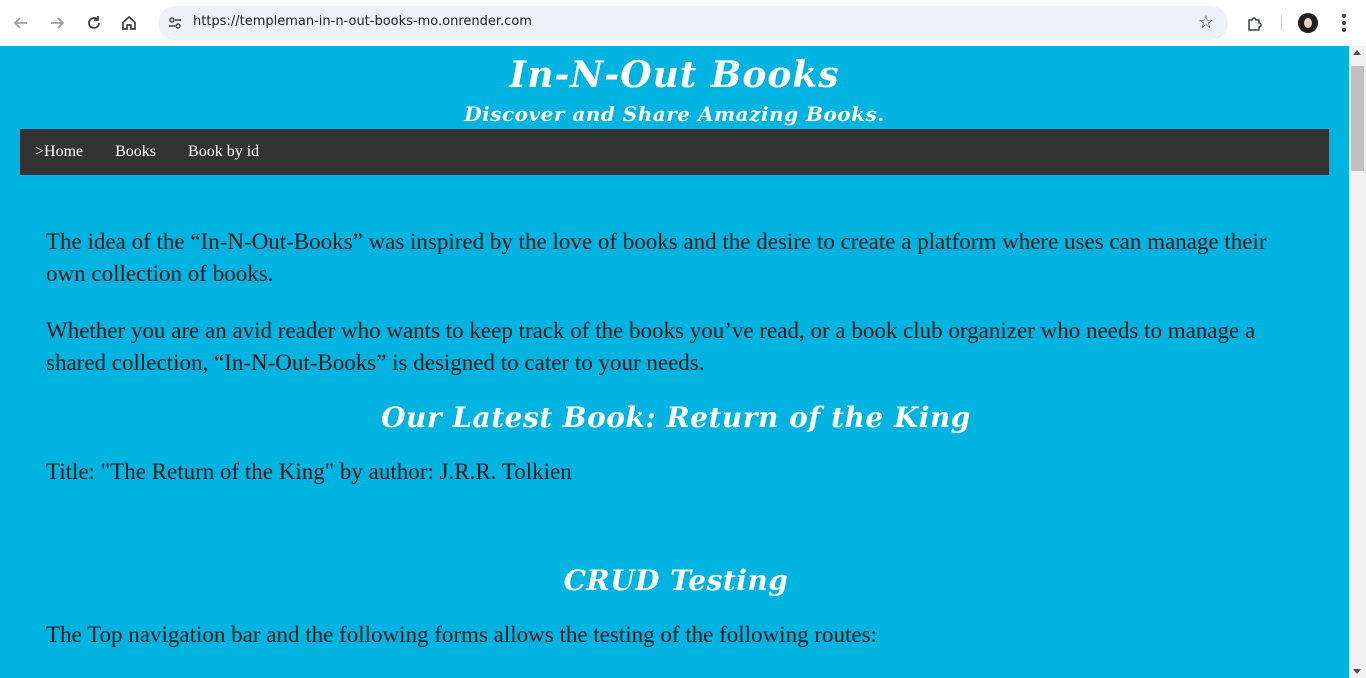  Describe the element at coordinates (674, 114) in the screenshot. I see `site-subtitle: Discover and Share Amazing Books.` at that location.